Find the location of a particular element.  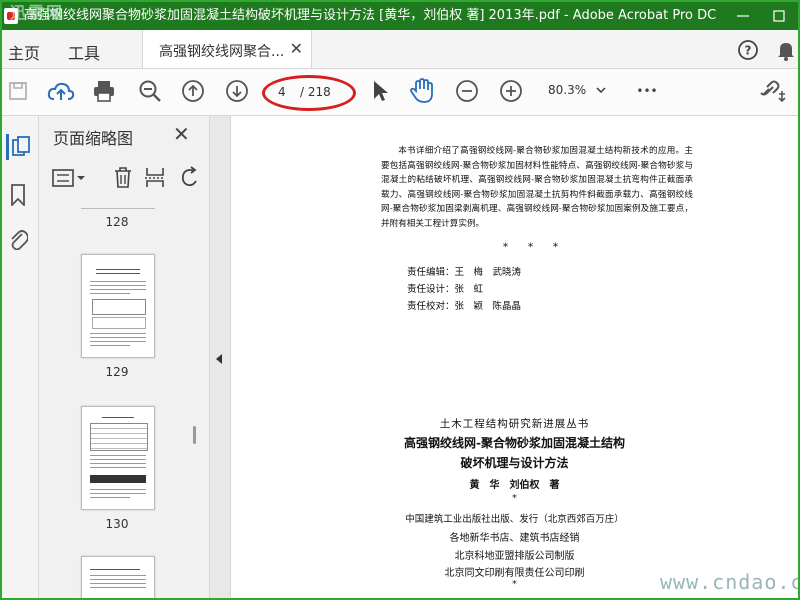

tab-document: 高强钢绞线网聚合... ✕ is located at coordinates (227, 49).